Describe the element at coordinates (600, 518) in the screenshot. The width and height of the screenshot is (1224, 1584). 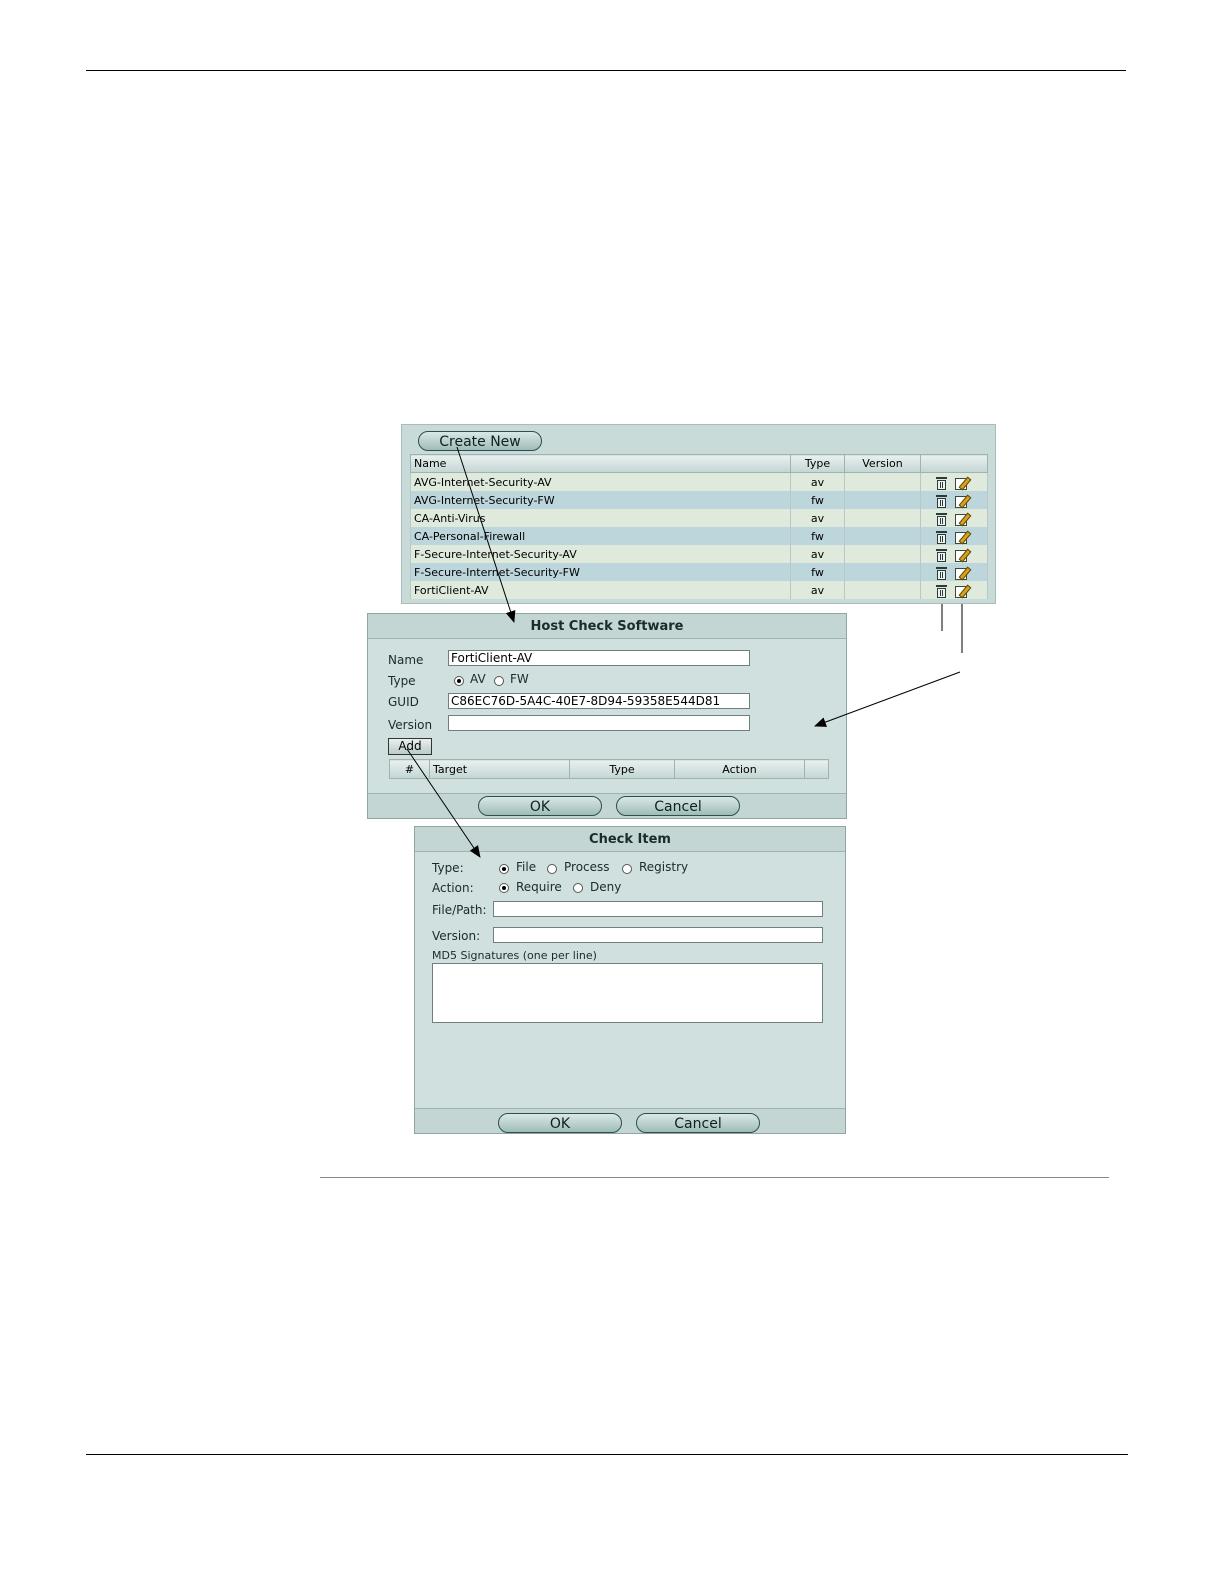
I see `row-name: CA-Anti-Virus` at that location.